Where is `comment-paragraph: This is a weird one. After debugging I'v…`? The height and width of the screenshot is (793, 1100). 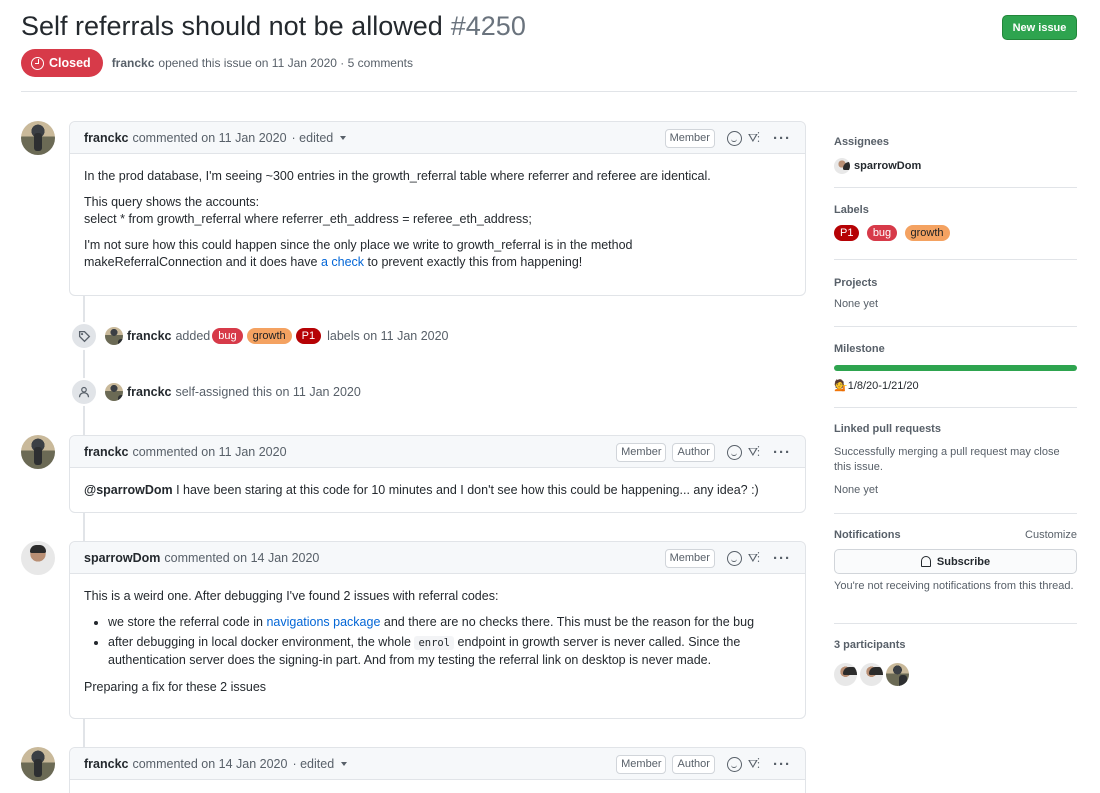
comment-paragraph: This is a weird one. After debugging I'v… is located at coordinates (291, 596).